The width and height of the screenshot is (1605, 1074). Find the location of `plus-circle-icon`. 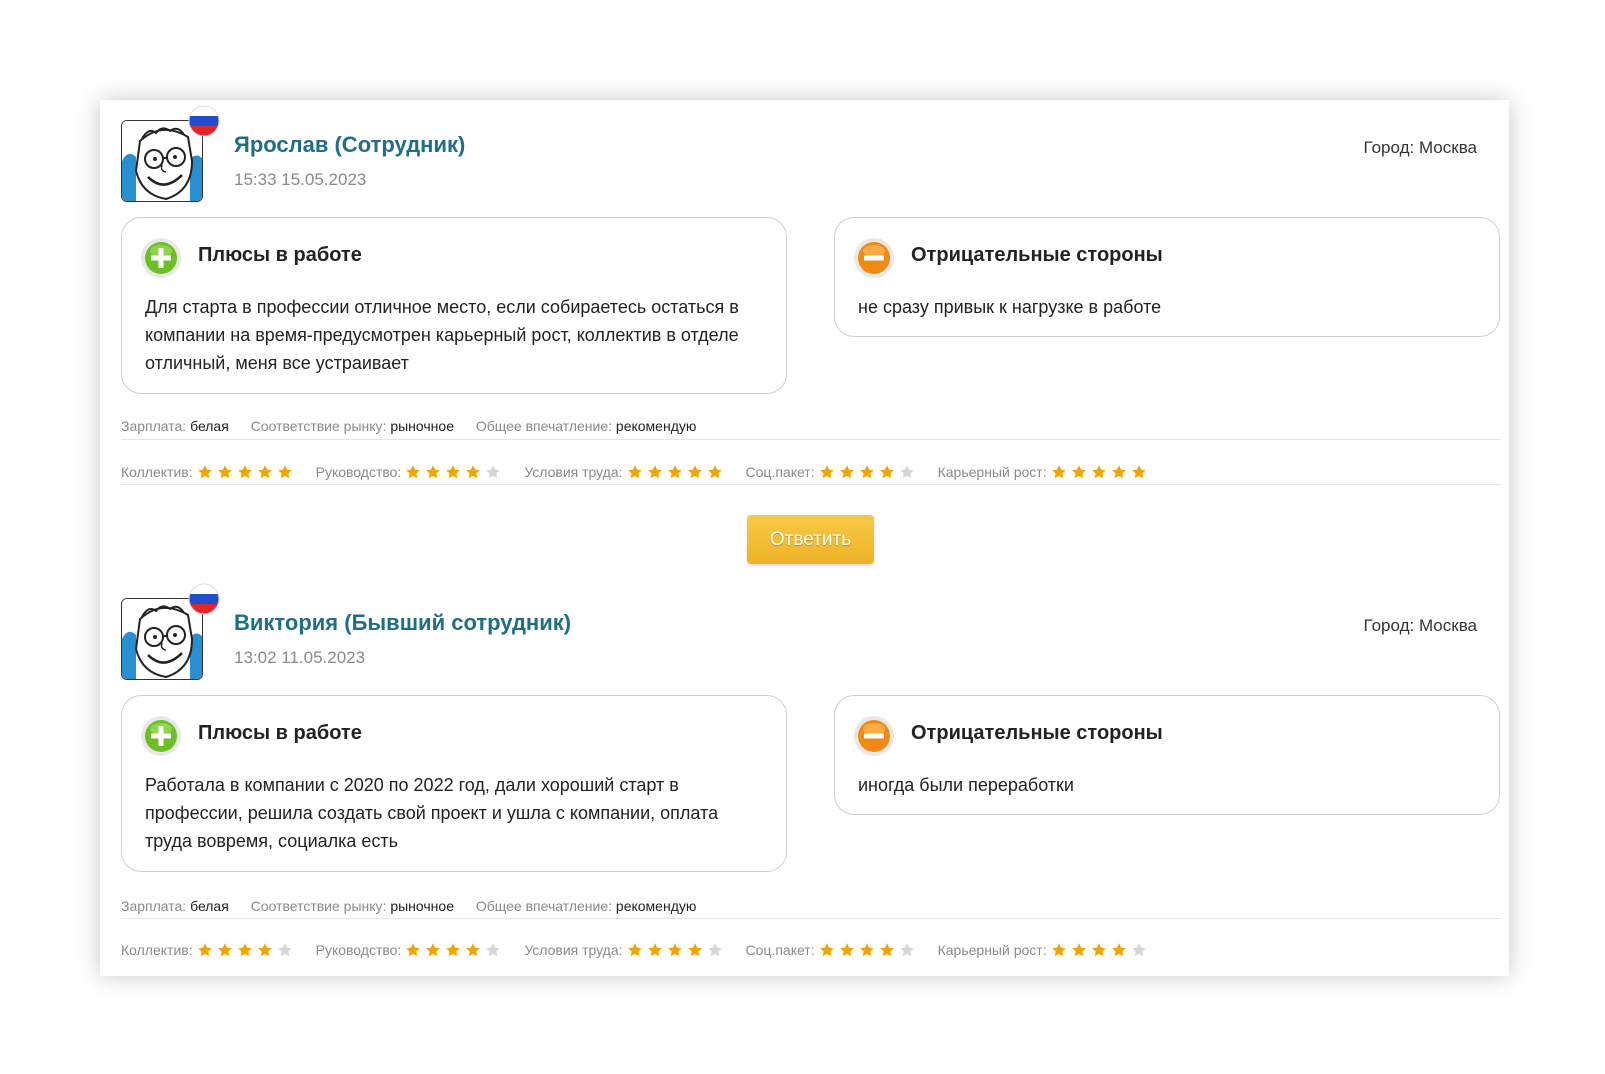

plus-circle-icon is located at coordinates (161, 736).